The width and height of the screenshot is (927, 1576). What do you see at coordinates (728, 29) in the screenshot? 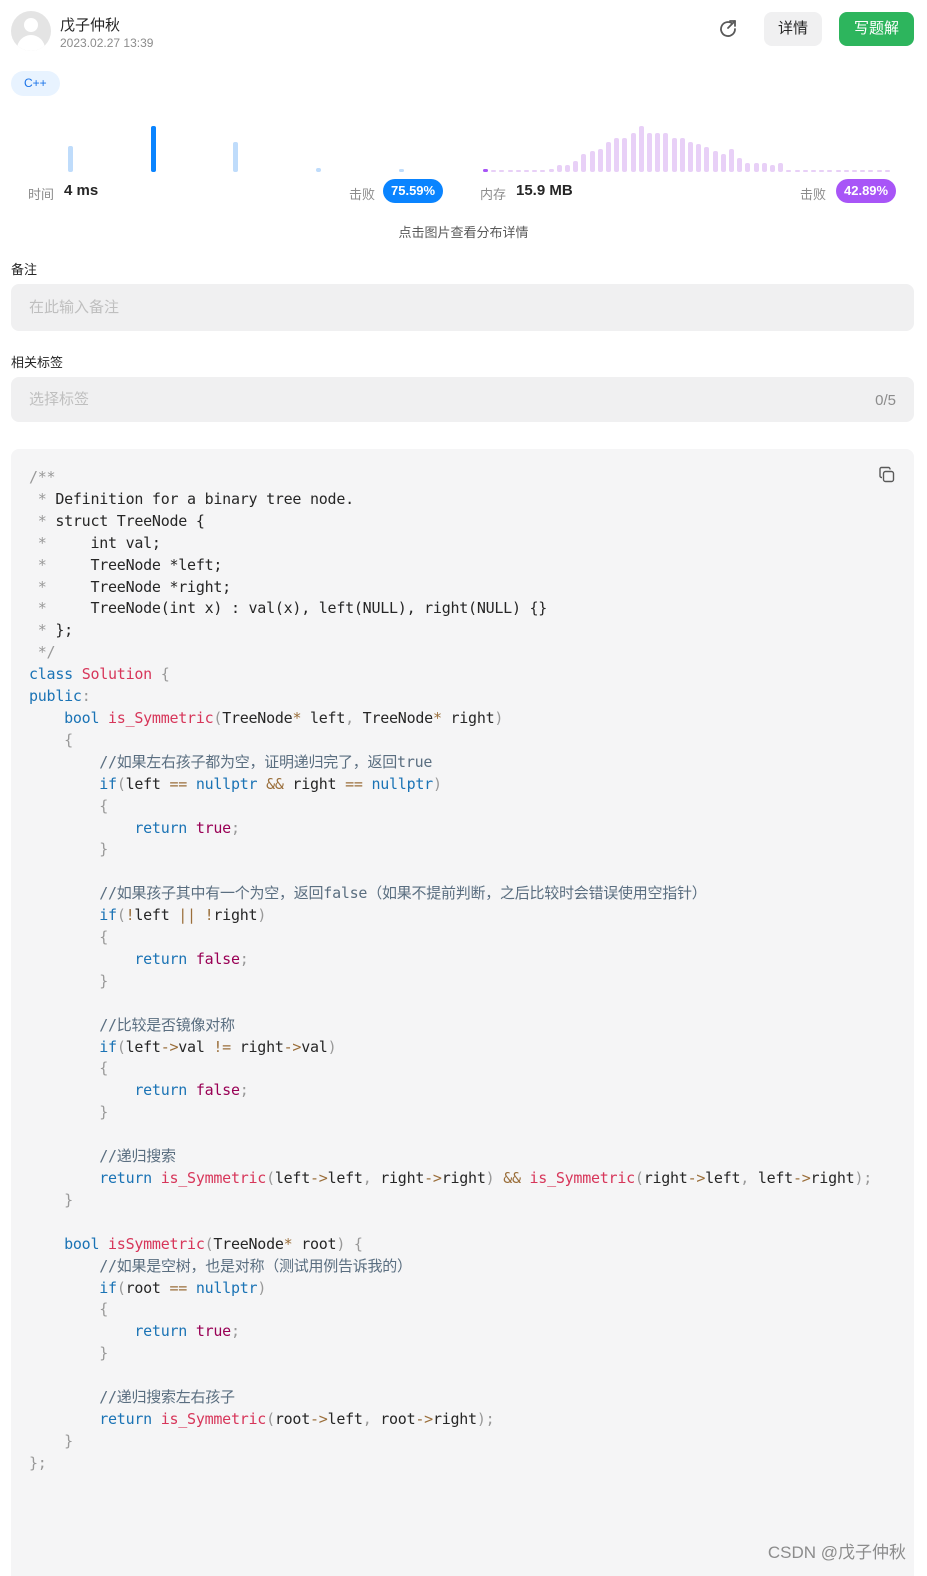
I see `share-icon` at bounding box center [728, 29].